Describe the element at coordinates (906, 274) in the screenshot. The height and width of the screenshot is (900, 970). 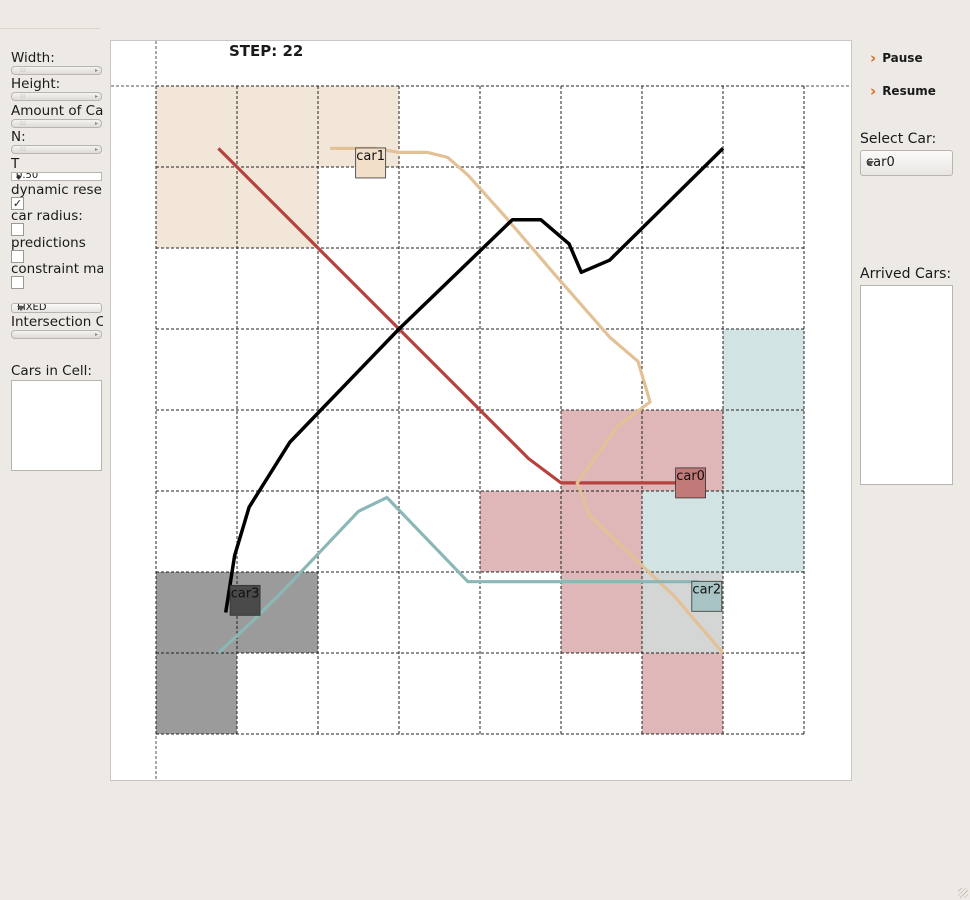
I see `arrived-cars-label: Arrived Cars:` at that location.